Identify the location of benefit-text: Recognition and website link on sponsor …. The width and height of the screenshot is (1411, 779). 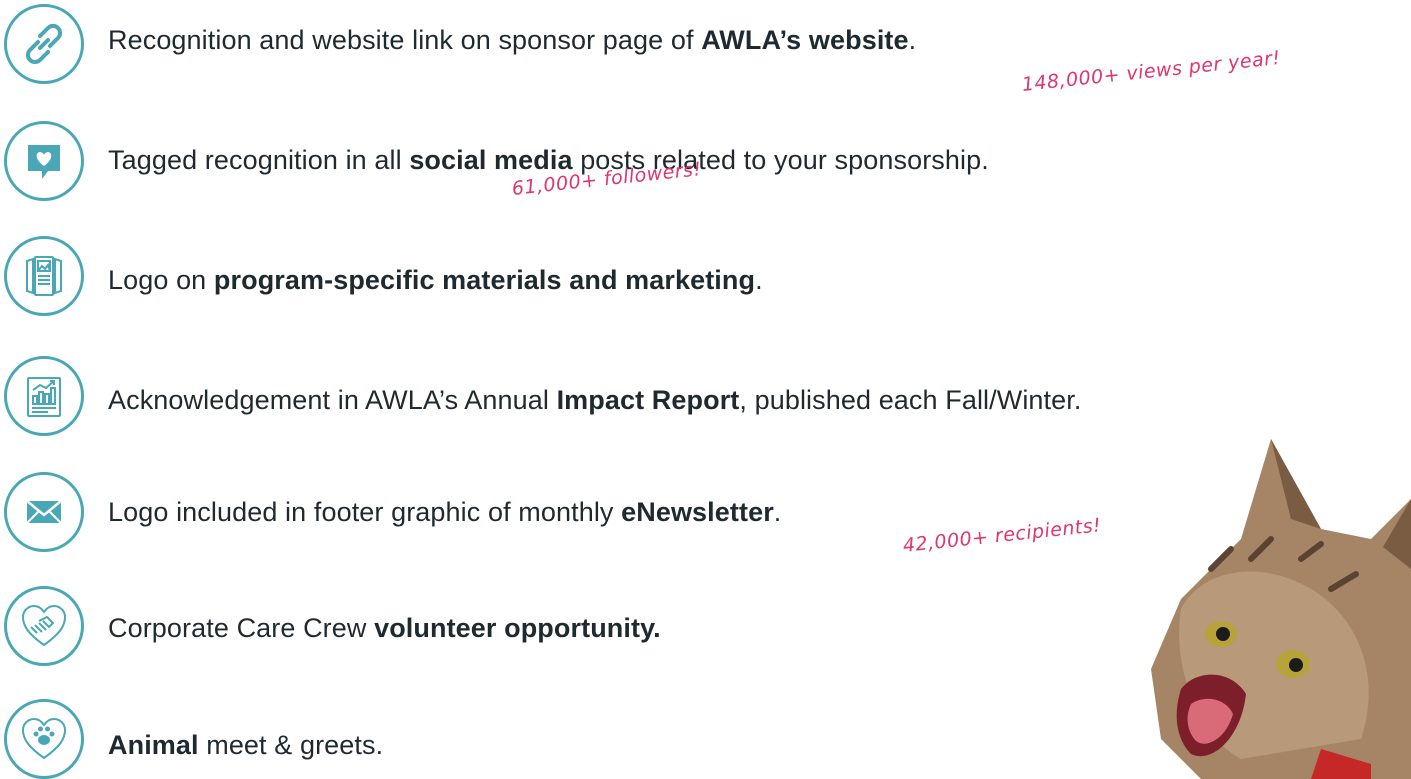
(512, 40).